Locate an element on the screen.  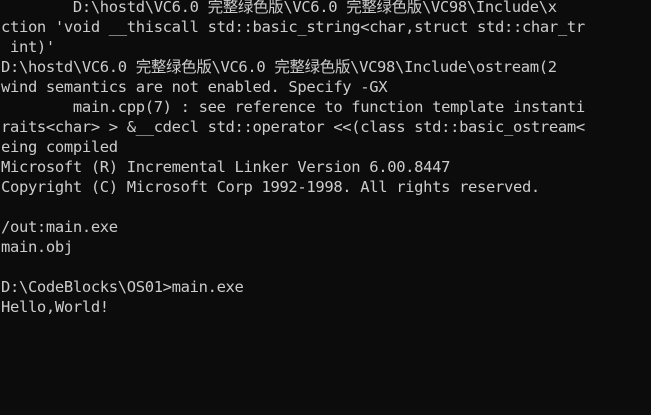
program-output-line: Hello,World! is located at coordinates (55, 307).